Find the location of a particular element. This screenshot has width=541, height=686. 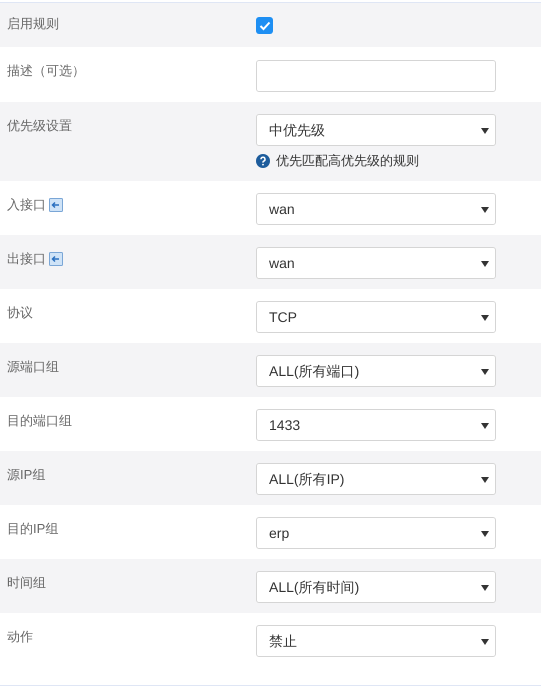

field-label: 目的端口组 is located at coordinates (39, 421).